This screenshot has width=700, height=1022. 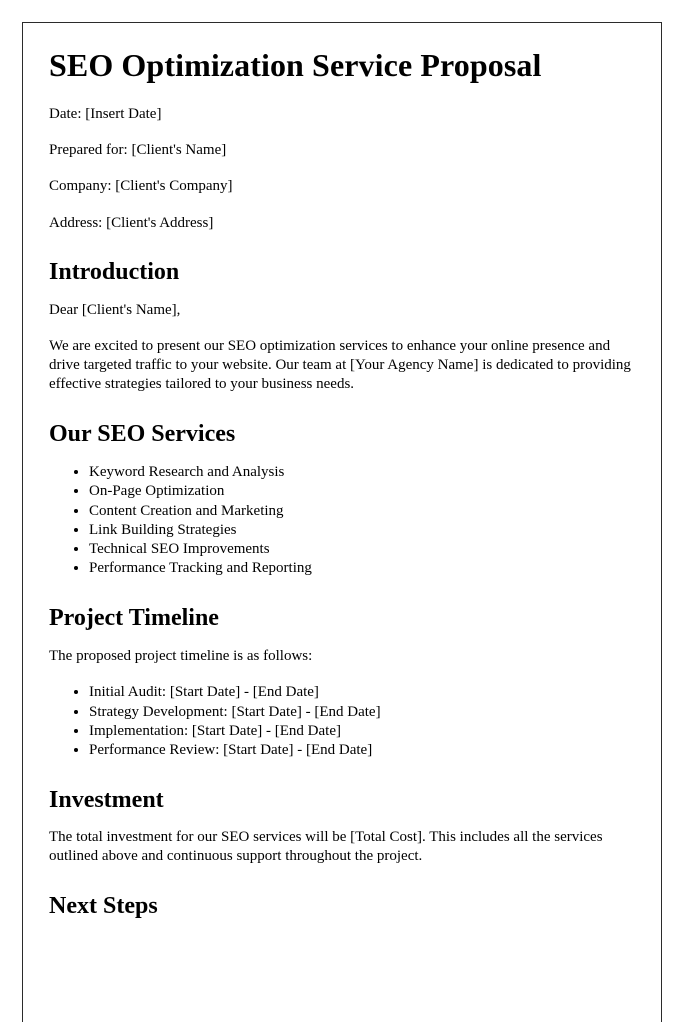 What do you see at coordinates (362, 491) in the screenshot?
I see `list-item: On-Page Optimization` at bounding box center [362, 491].